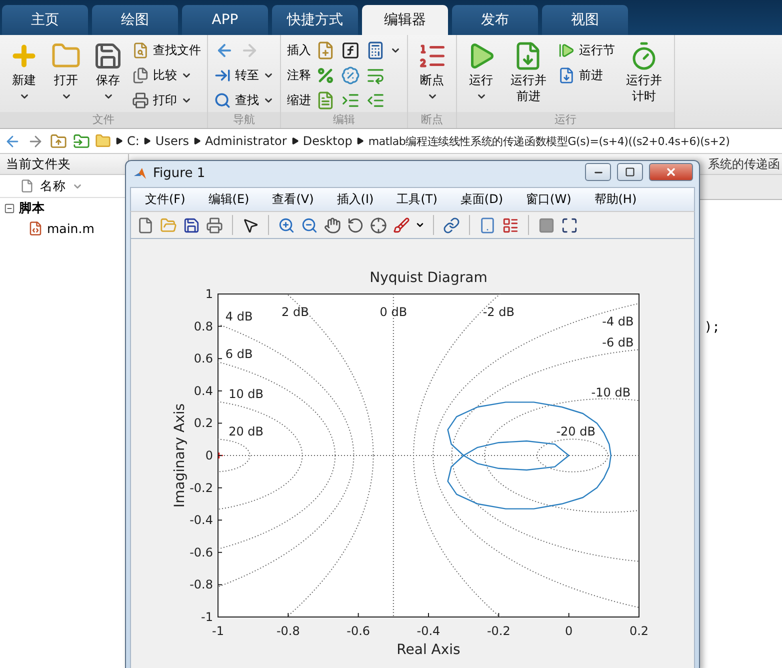 This screenshot has height=668, width=782. What do you see at coordinates (611, 393) in the screenshot?
I see `grid-label: -10 dB` at bounding box center [611, 393].